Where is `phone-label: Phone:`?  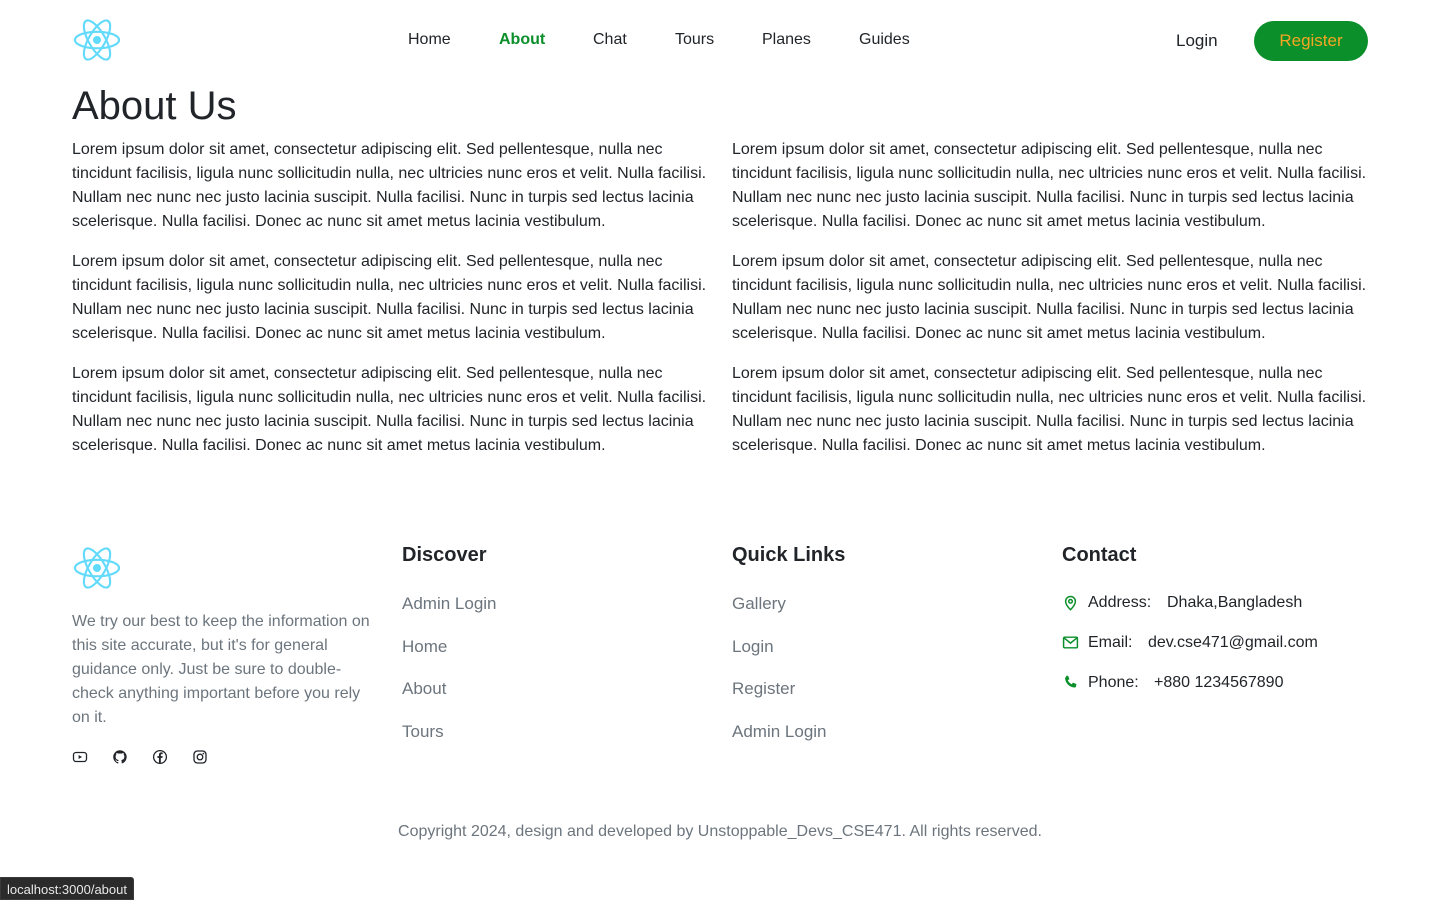 phone-label: Phone: is located at coordinates (1113, 682).